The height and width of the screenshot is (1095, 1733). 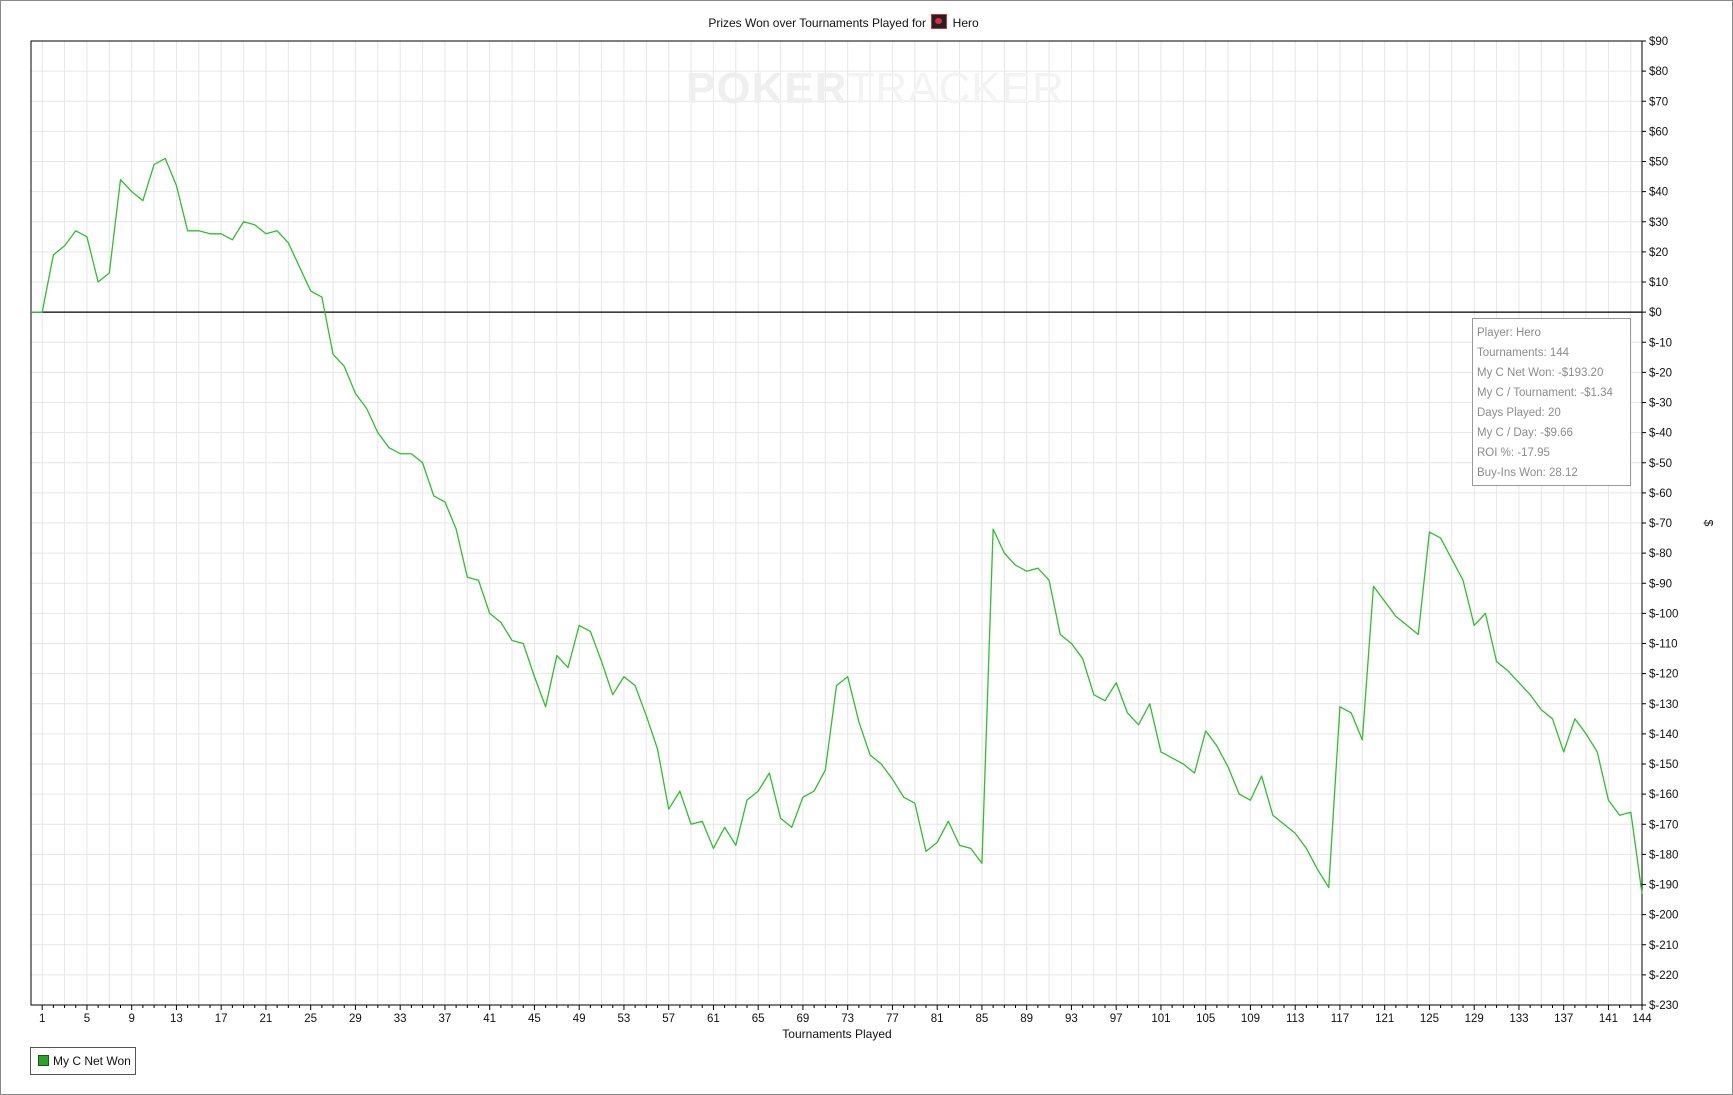 I want to click on info-per-day: My C / Day: -$9.66, so click(x=1525, y=433).